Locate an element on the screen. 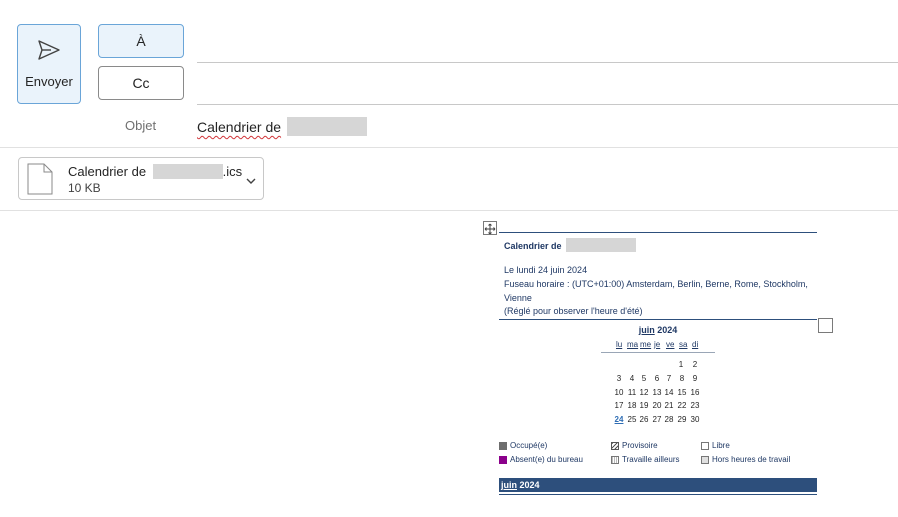 The width and height of the screenshot is (898, 517). cc-field is located at coordinates (547, 104).